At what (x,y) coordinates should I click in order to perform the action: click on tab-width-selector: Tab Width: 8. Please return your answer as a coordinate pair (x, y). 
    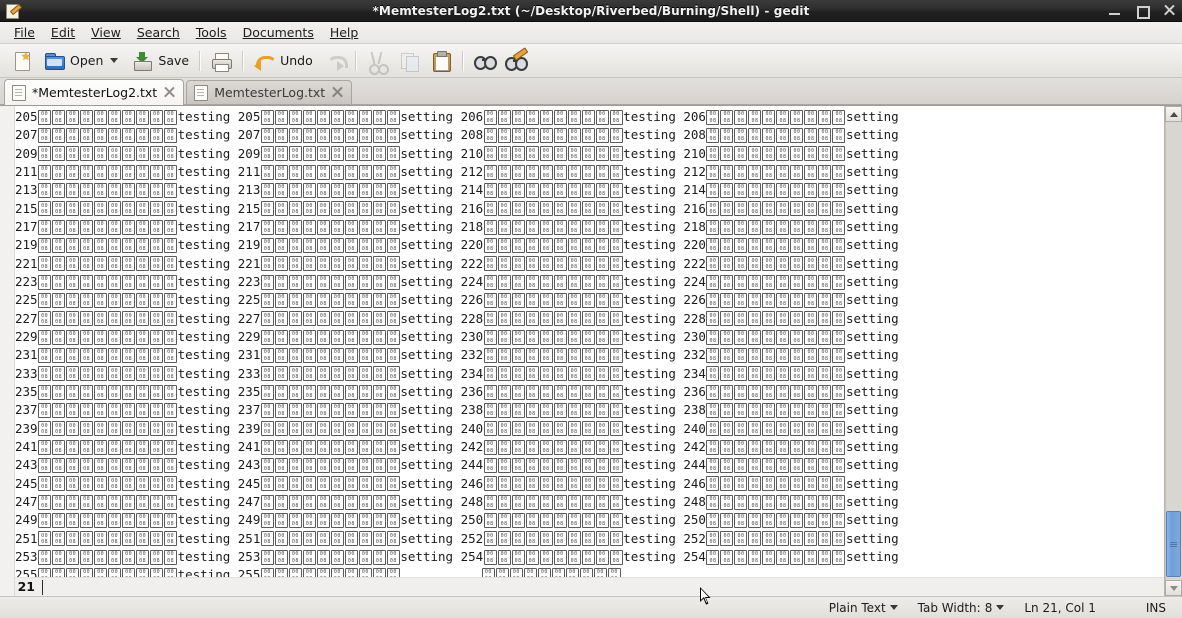
    Looking at the image, I should click on (961, 608).